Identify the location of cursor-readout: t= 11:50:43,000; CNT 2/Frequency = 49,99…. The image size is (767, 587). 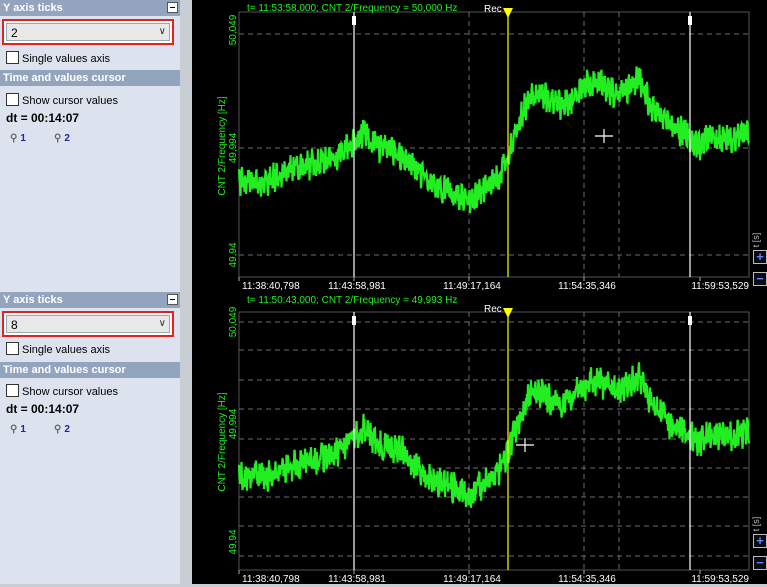
(352, 300).